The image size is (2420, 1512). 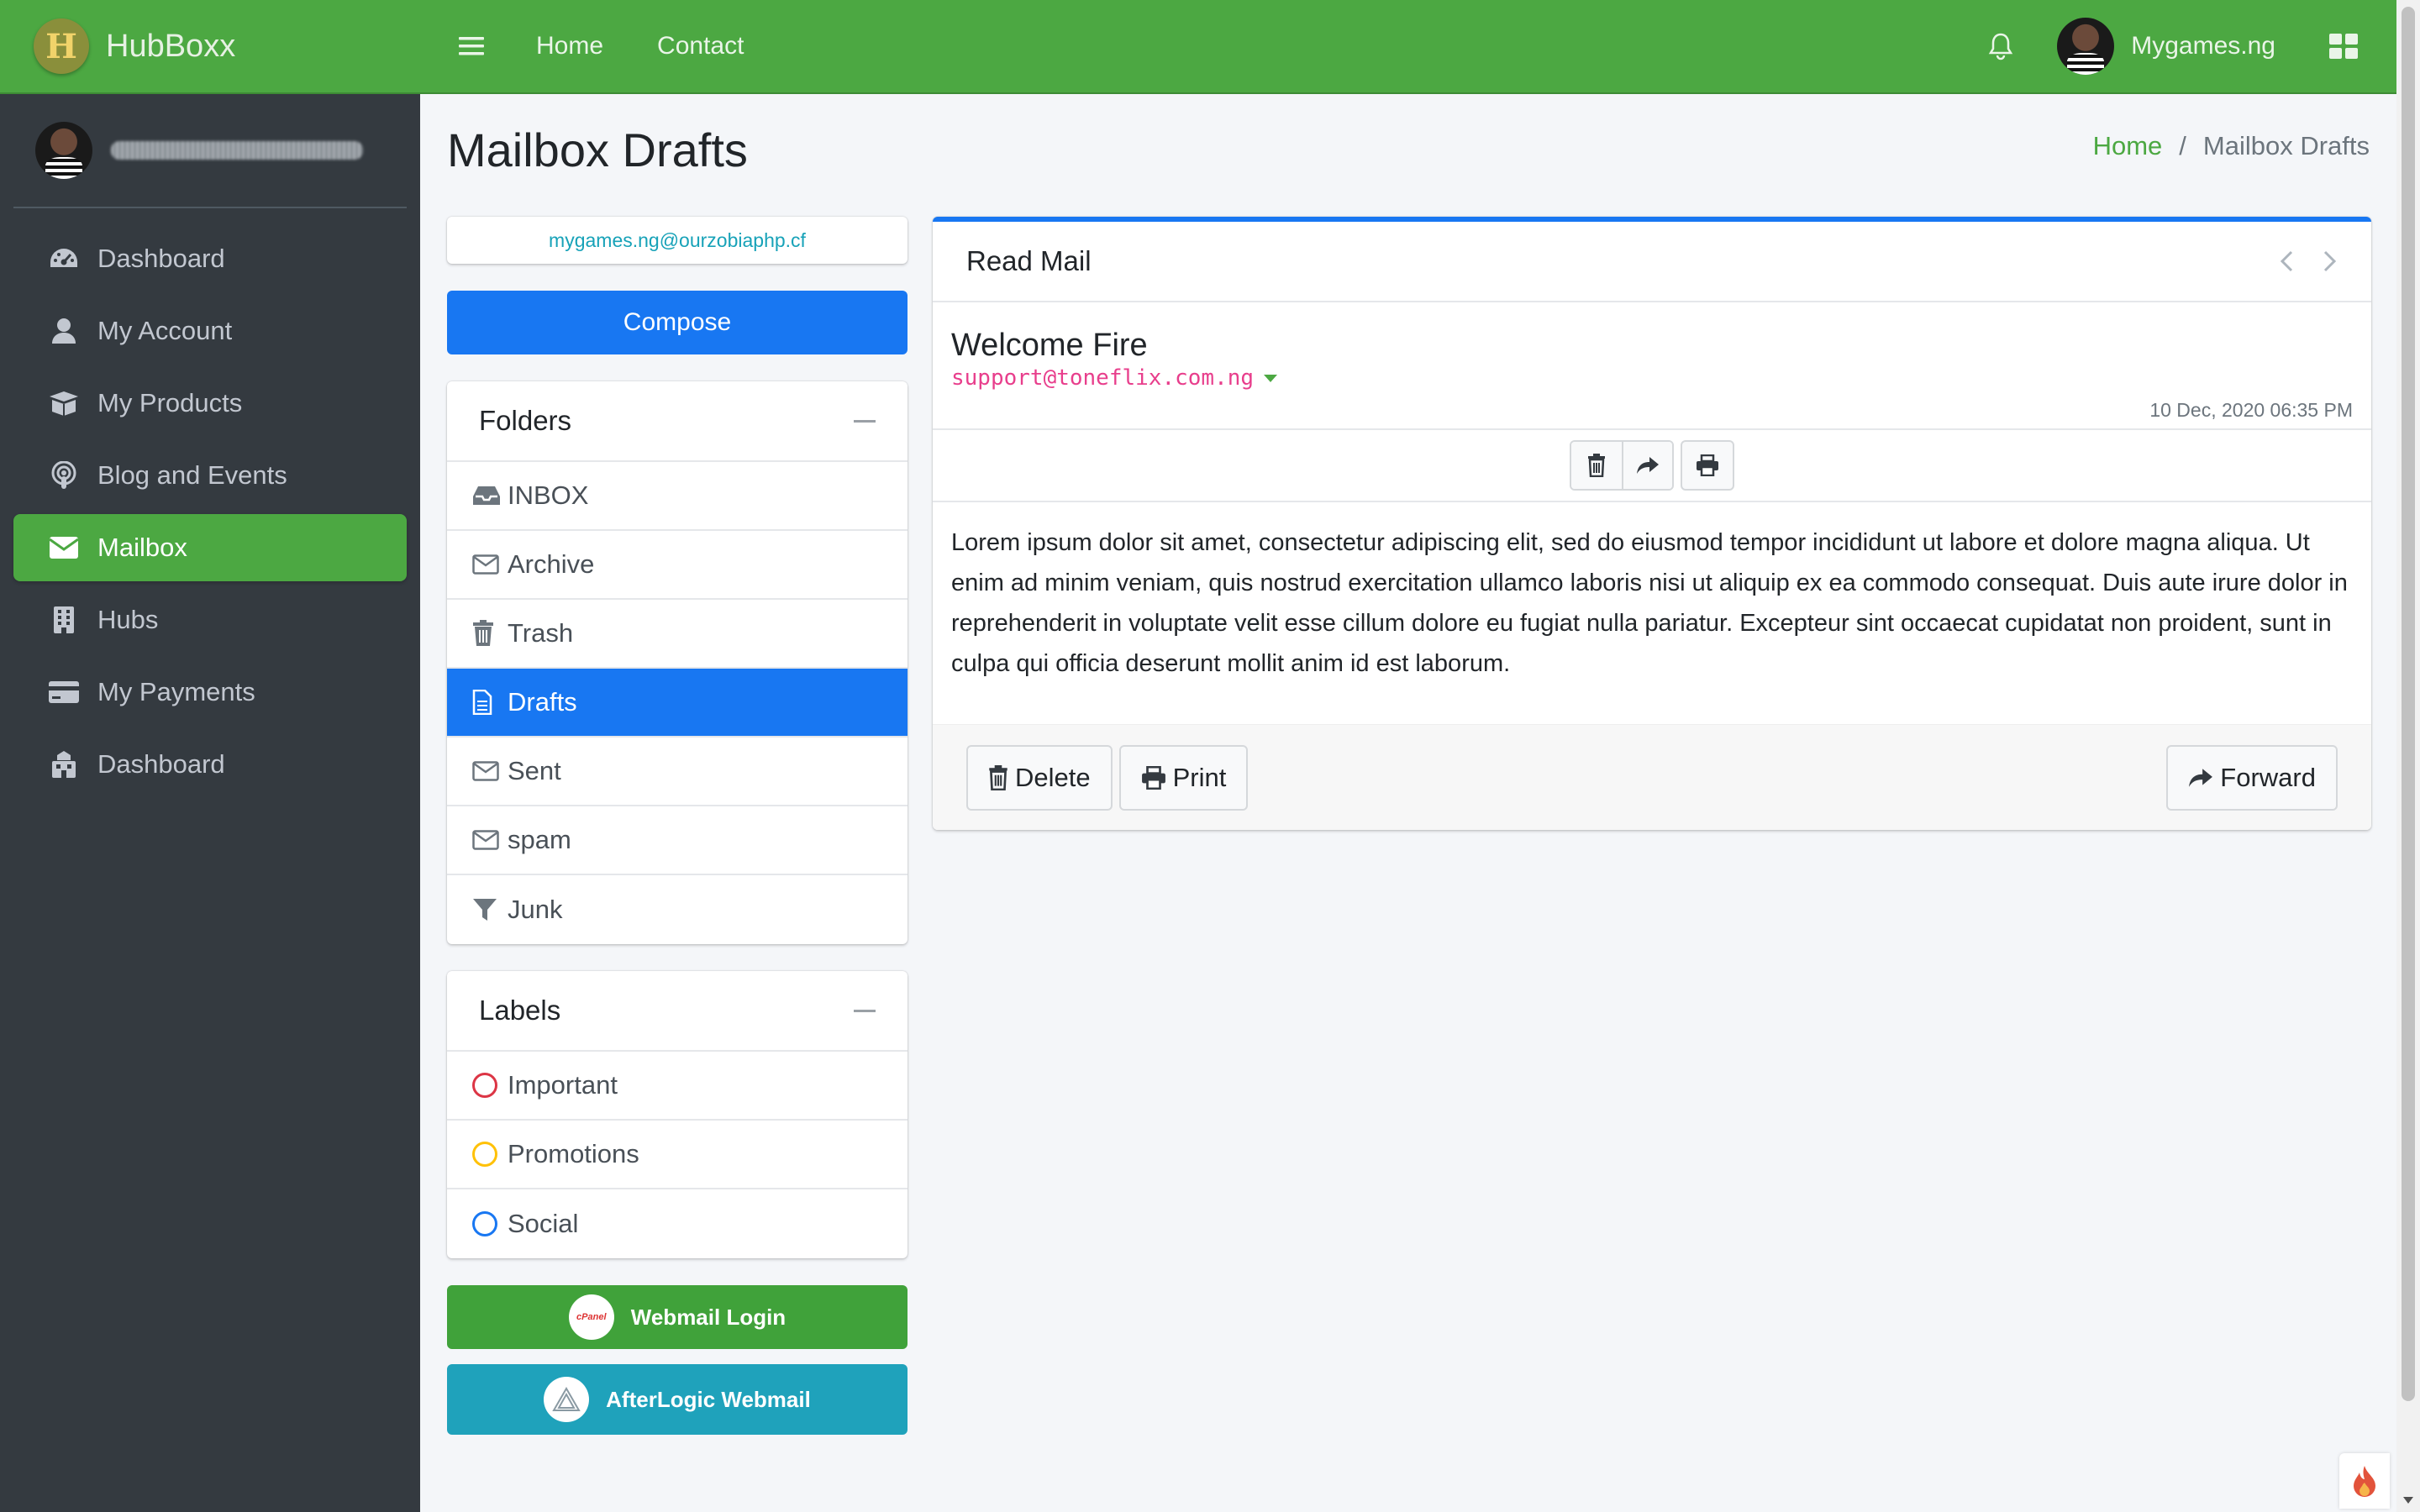 What do you see at coordinates (677, 1086) in the screenshot?
I see `label-item-important: Important` at bounding box center [677, 1086].